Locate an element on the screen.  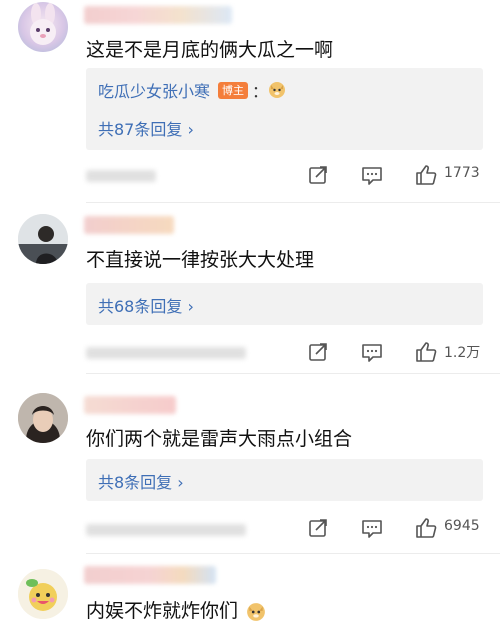
comment-text: 这是不是月底的俩大瓜之一啊 is located at coordinates (210, 50).